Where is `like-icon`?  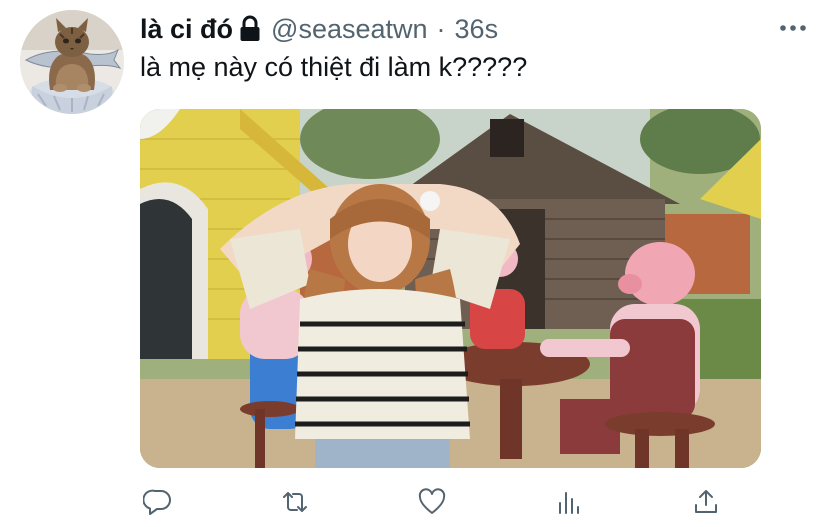 like-icon is located at coordinates (432, 501).